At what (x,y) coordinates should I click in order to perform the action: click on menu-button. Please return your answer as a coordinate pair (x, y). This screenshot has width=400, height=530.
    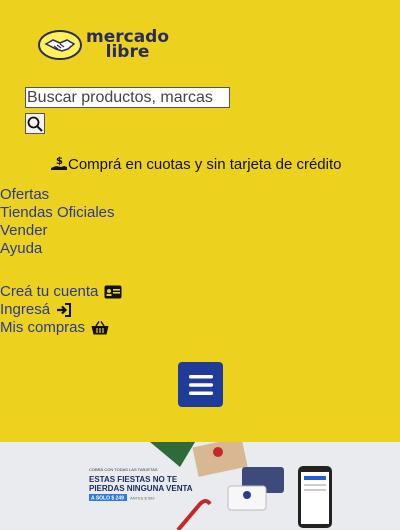
    Looking at the image, I should click on (200, 384).